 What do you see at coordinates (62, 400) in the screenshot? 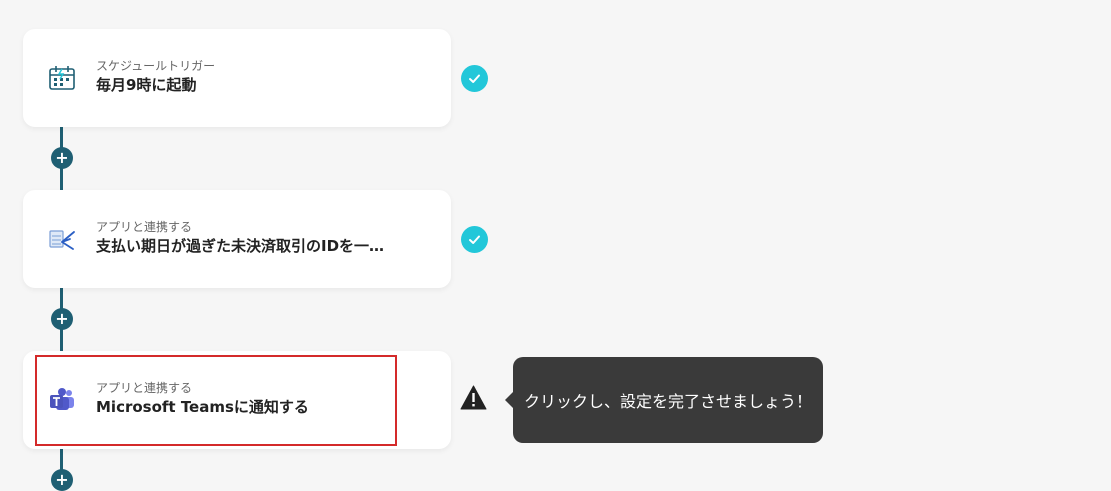
I see `microsoft-teams-icon` at bounding box center [62, 400].